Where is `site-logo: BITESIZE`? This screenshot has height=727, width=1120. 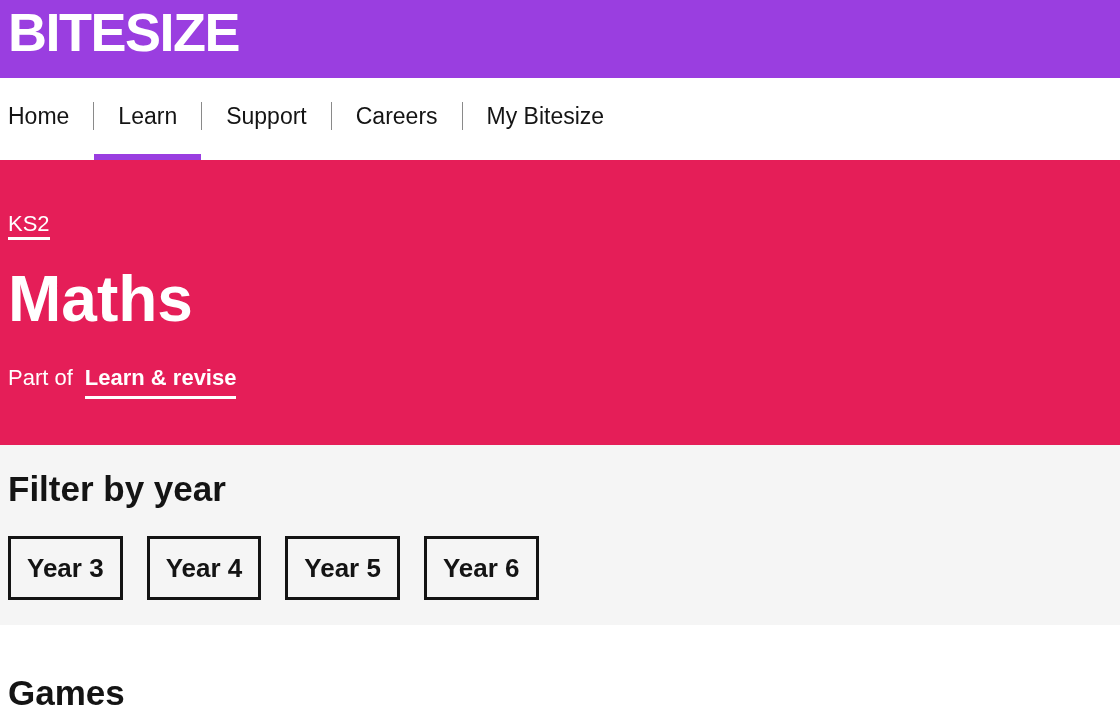
site-logo: BITESIZE is located at coordinates (124, 32).